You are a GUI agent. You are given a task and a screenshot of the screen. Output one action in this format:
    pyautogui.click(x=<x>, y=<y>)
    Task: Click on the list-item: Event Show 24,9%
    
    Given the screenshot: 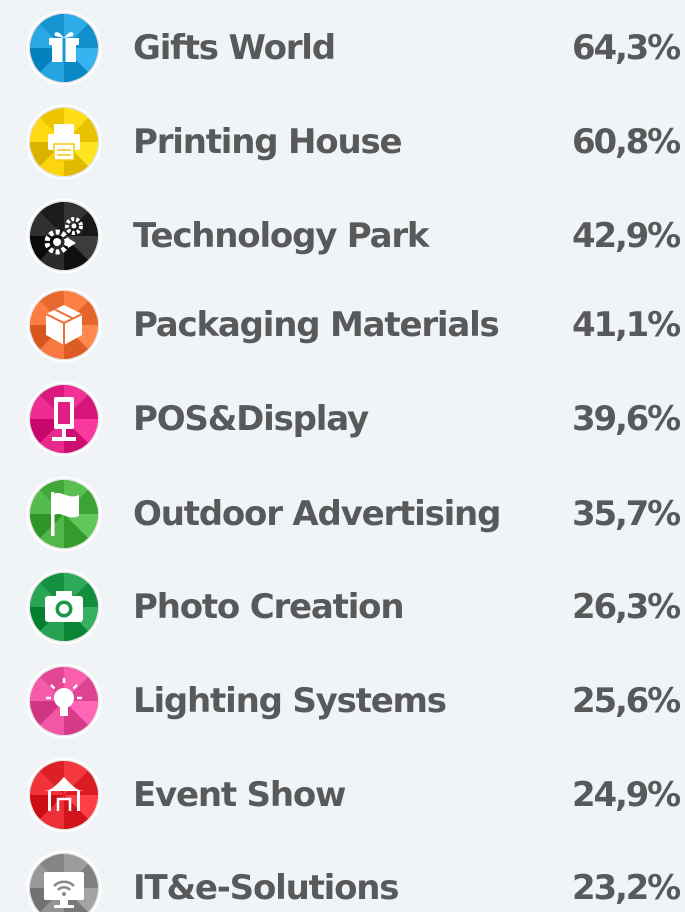 What is the action you would take?
    pyautogui.click(x=342, y=793)
    